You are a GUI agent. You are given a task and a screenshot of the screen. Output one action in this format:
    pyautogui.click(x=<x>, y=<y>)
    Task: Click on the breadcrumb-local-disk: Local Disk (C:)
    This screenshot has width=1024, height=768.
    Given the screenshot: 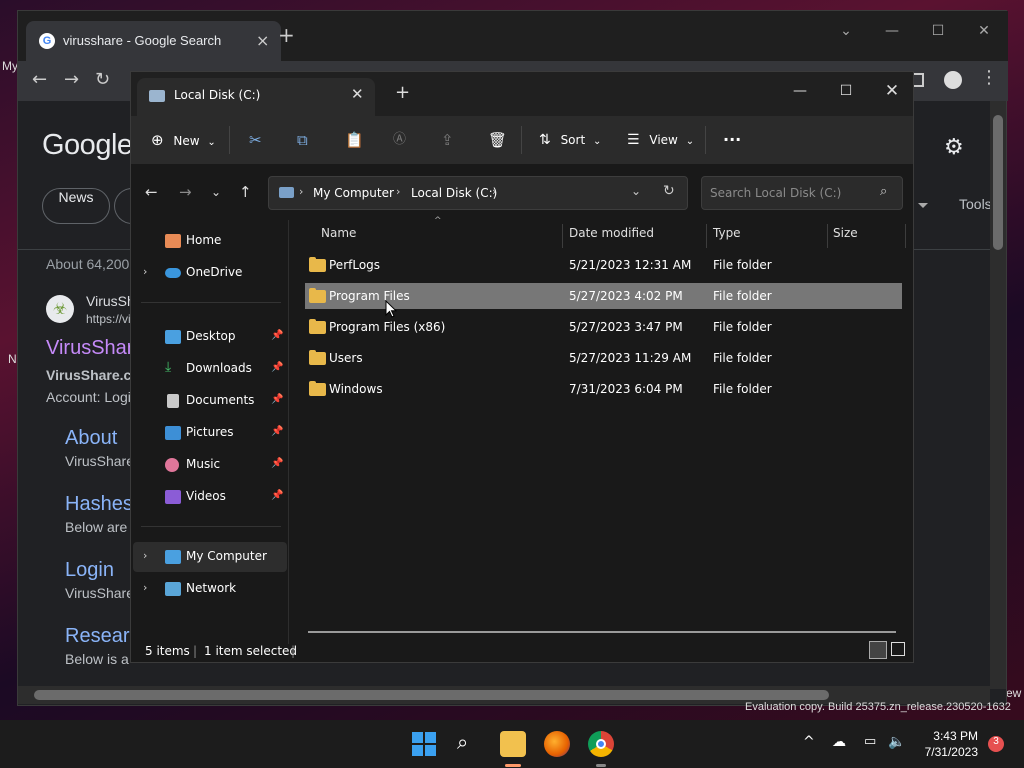 What is the action you would take?
    pyautogui.click(x=454, y=193)
    